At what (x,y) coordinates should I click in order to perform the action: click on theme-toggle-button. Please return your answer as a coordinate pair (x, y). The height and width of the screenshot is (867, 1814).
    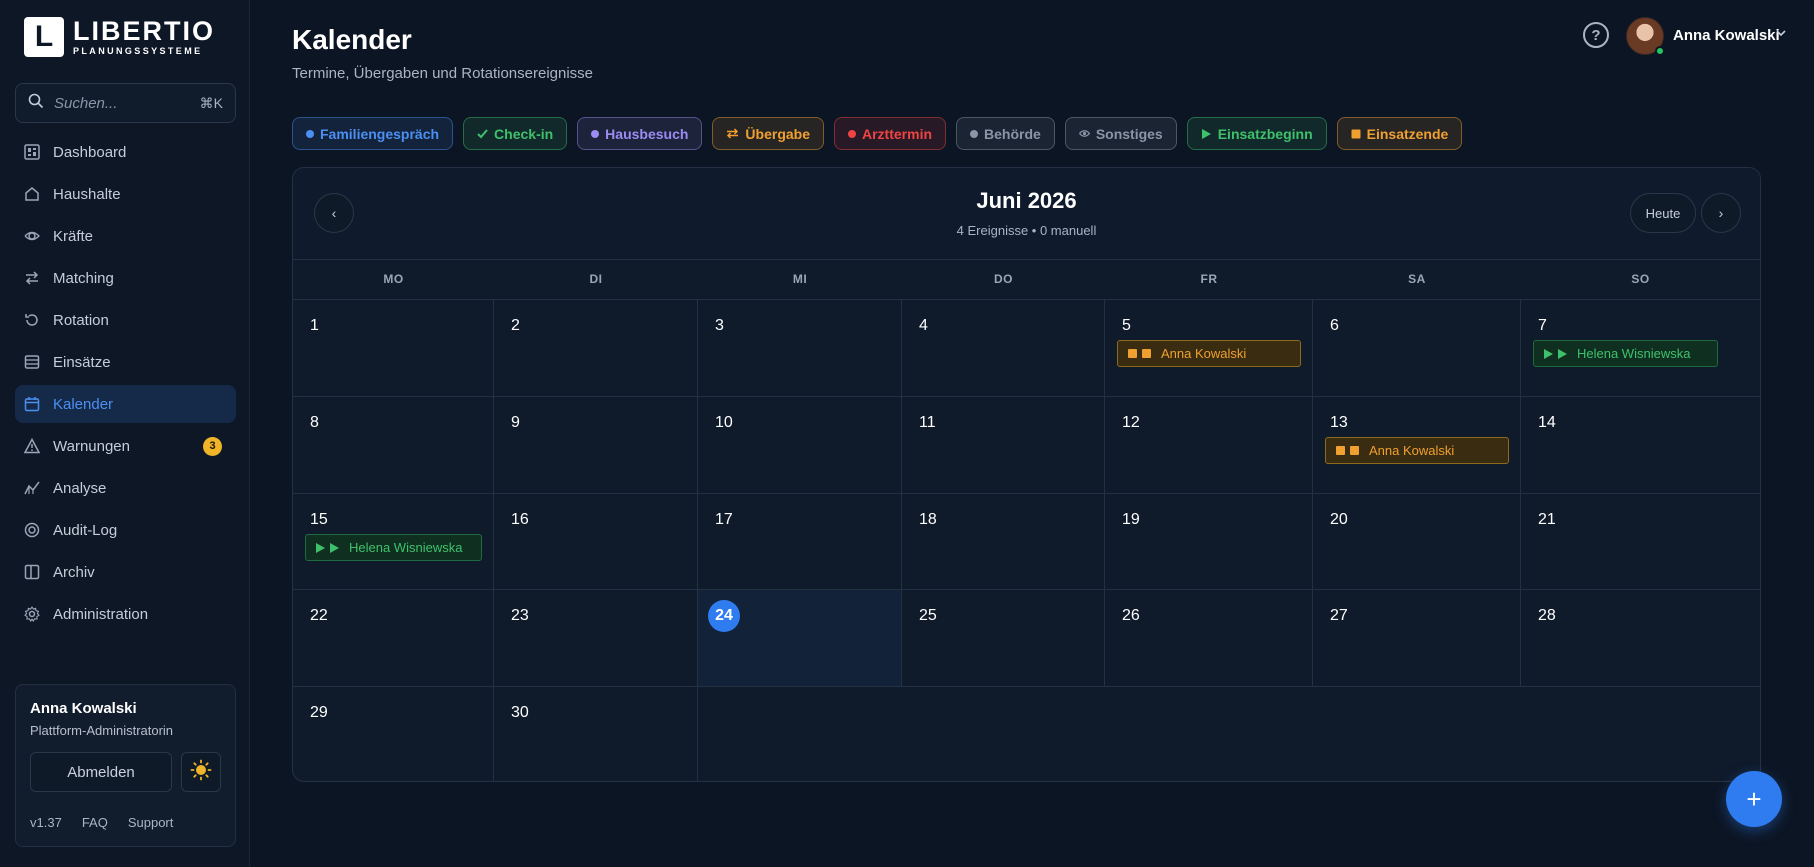
    Looking at the image, I should click on (201, 772).